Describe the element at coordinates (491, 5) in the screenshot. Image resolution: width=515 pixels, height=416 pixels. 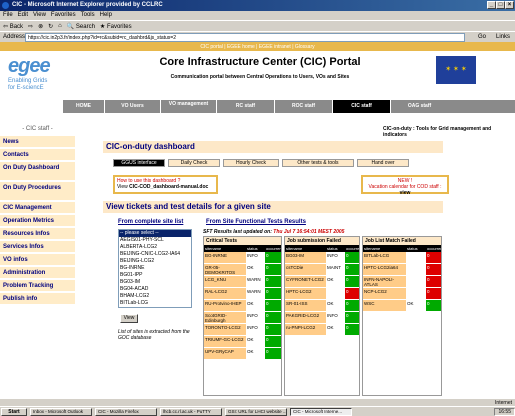
I see `minimize-icon: _` at that location.